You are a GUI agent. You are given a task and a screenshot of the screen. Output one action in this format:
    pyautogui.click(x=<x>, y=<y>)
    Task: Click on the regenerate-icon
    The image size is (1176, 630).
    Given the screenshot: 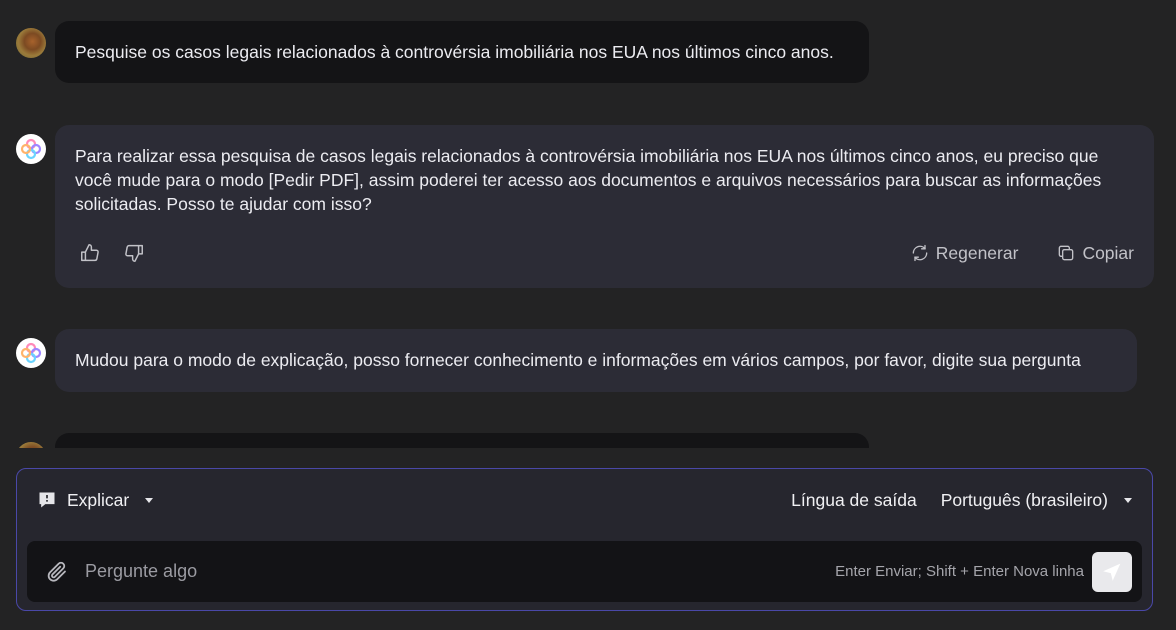 What is the action you would take?
    pyautogui.click(x=920, y=253)
    